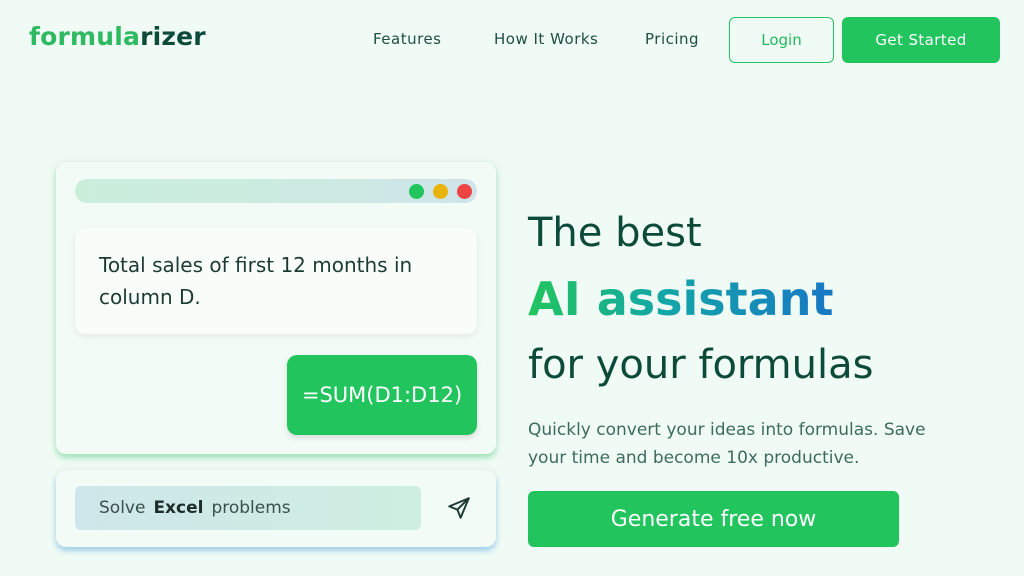 The width and height of the screenshot is (1024, 576). Describe the element at coordinates (615, 233) in the screenshot. I see `hero-title-line1: The best` at that location.